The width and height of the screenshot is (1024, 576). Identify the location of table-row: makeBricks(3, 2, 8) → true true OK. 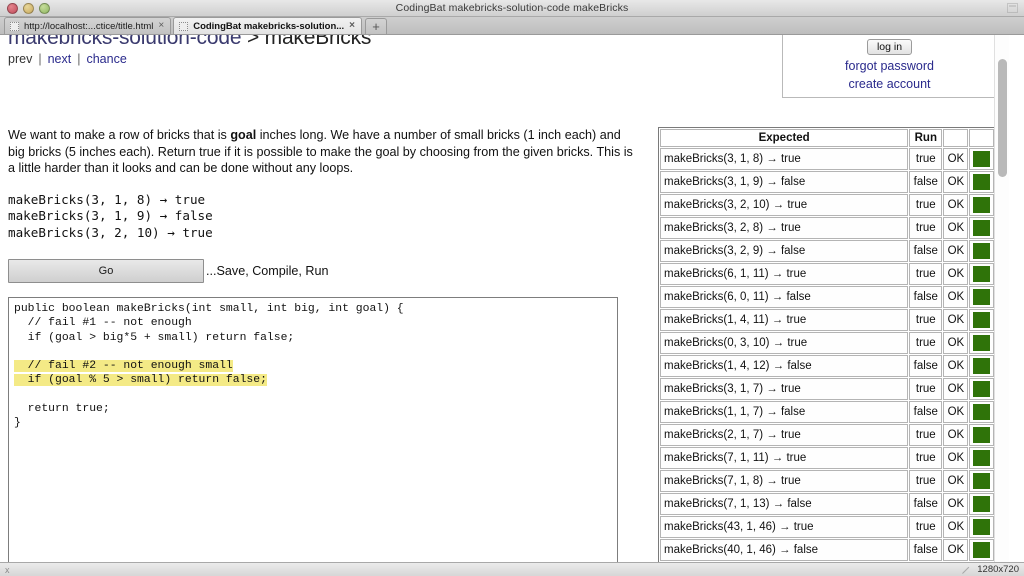
(827, 228).